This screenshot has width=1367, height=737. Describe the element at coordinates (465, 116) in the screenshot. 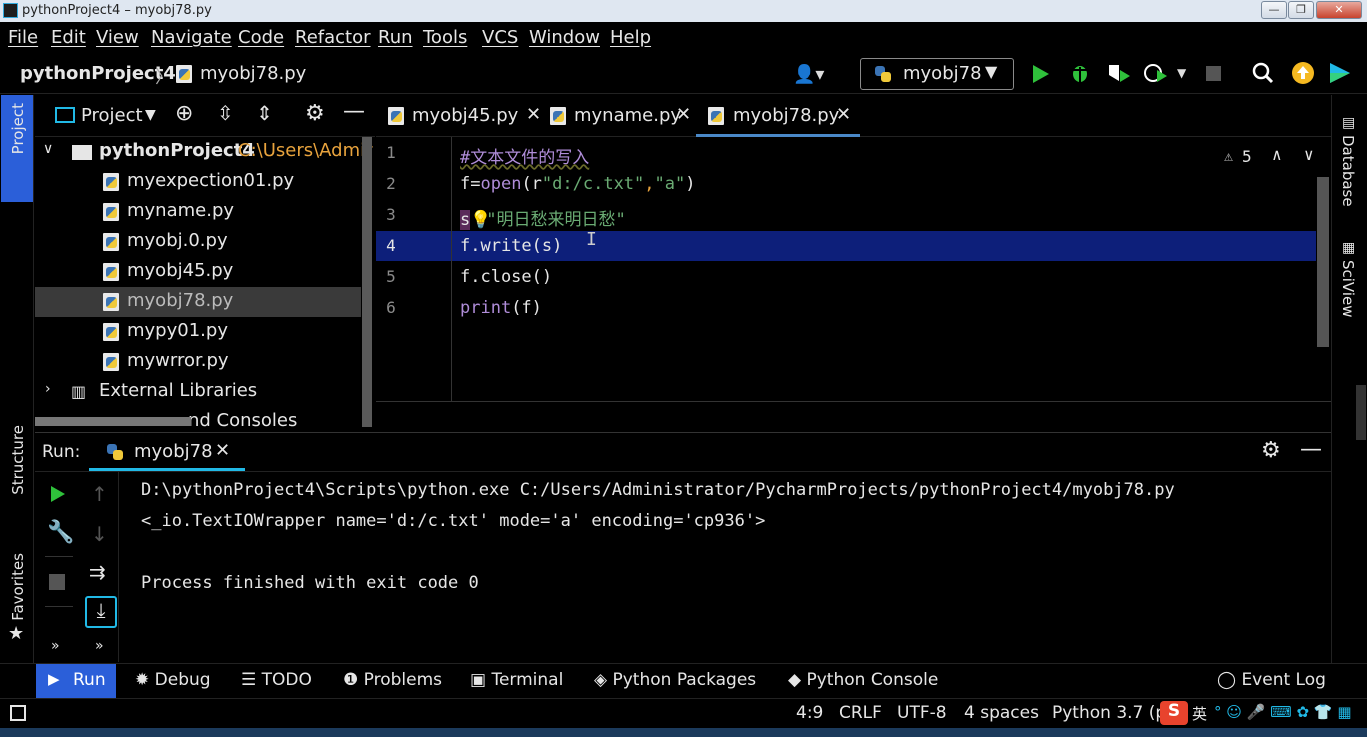

I see `tab-myobj45: myobj45.py ✕` at that location.